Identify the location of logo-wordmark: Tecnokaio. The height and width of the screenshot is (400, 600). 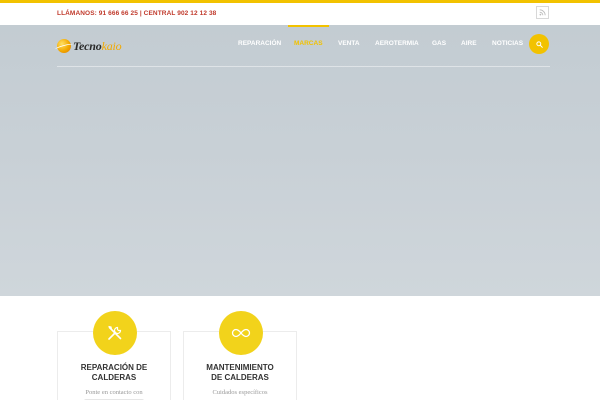
(97, 46).